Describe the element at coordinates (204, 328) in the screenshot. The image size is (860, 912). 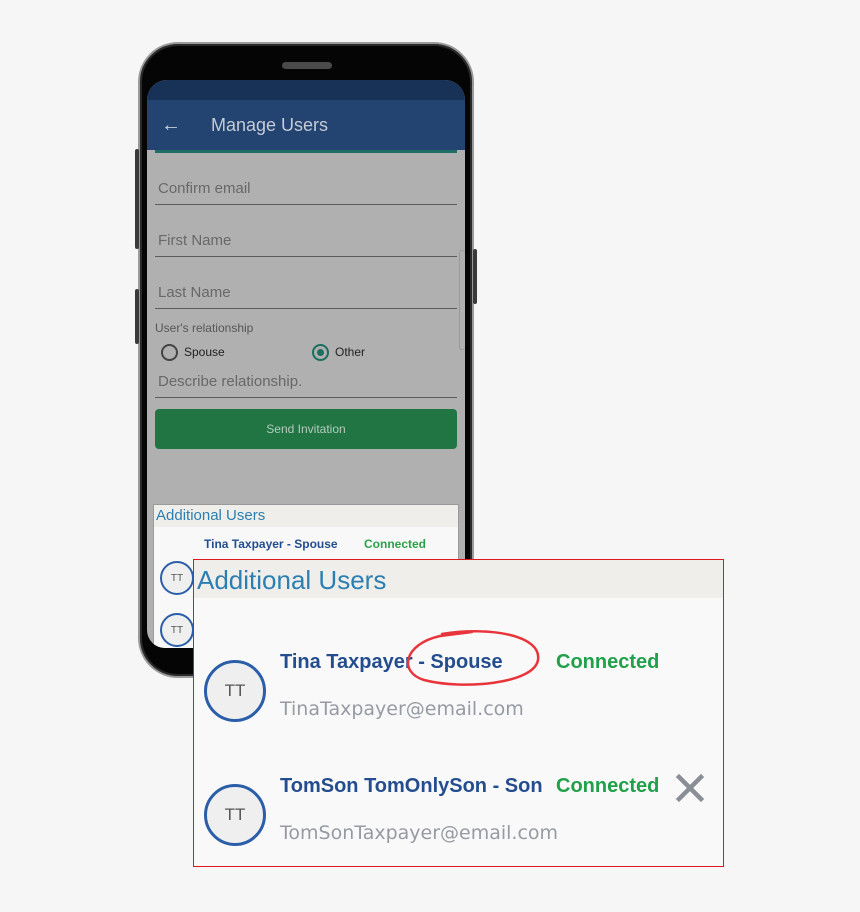
I see `relationship-label: User's relationship` at that location.